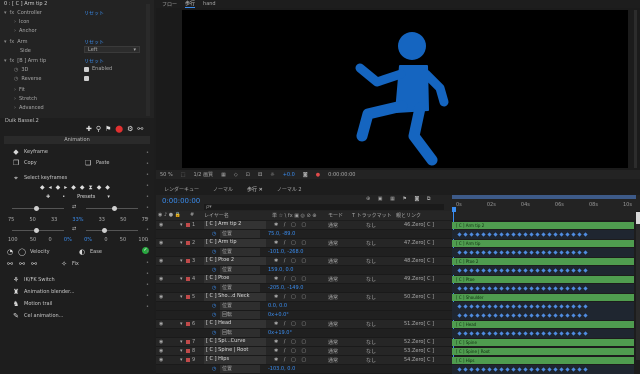  What do you see at coordinates (304, 369) in the screenshot?
I see `property-row: ◷ 位置 -103.0, 0.0` at bounding box center [304, 369].